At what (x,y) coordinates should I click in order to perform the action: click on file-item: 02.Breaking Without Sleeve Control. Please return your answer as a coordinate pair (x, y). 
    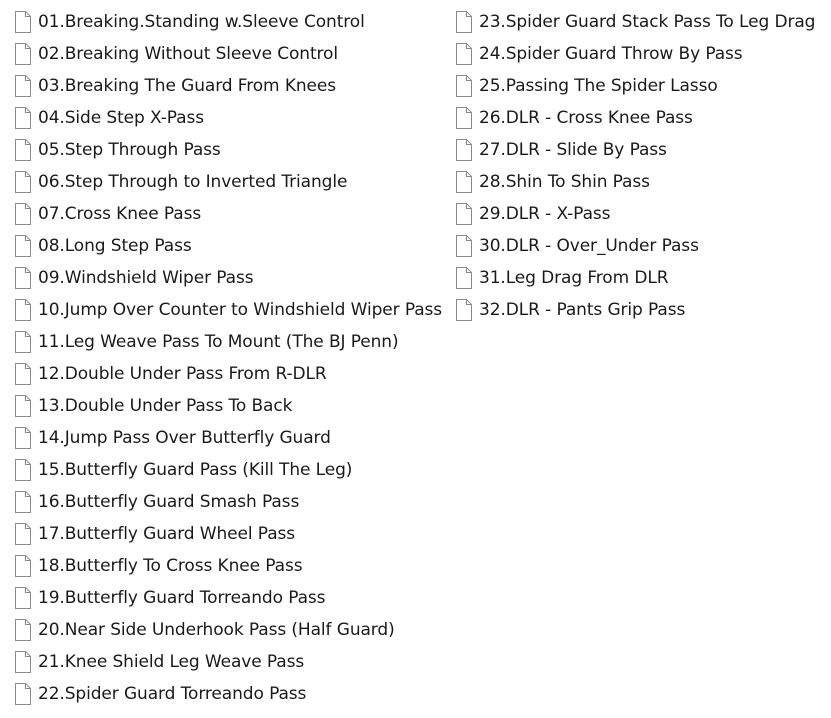
    Looking at the image, I should click on (228, 54).